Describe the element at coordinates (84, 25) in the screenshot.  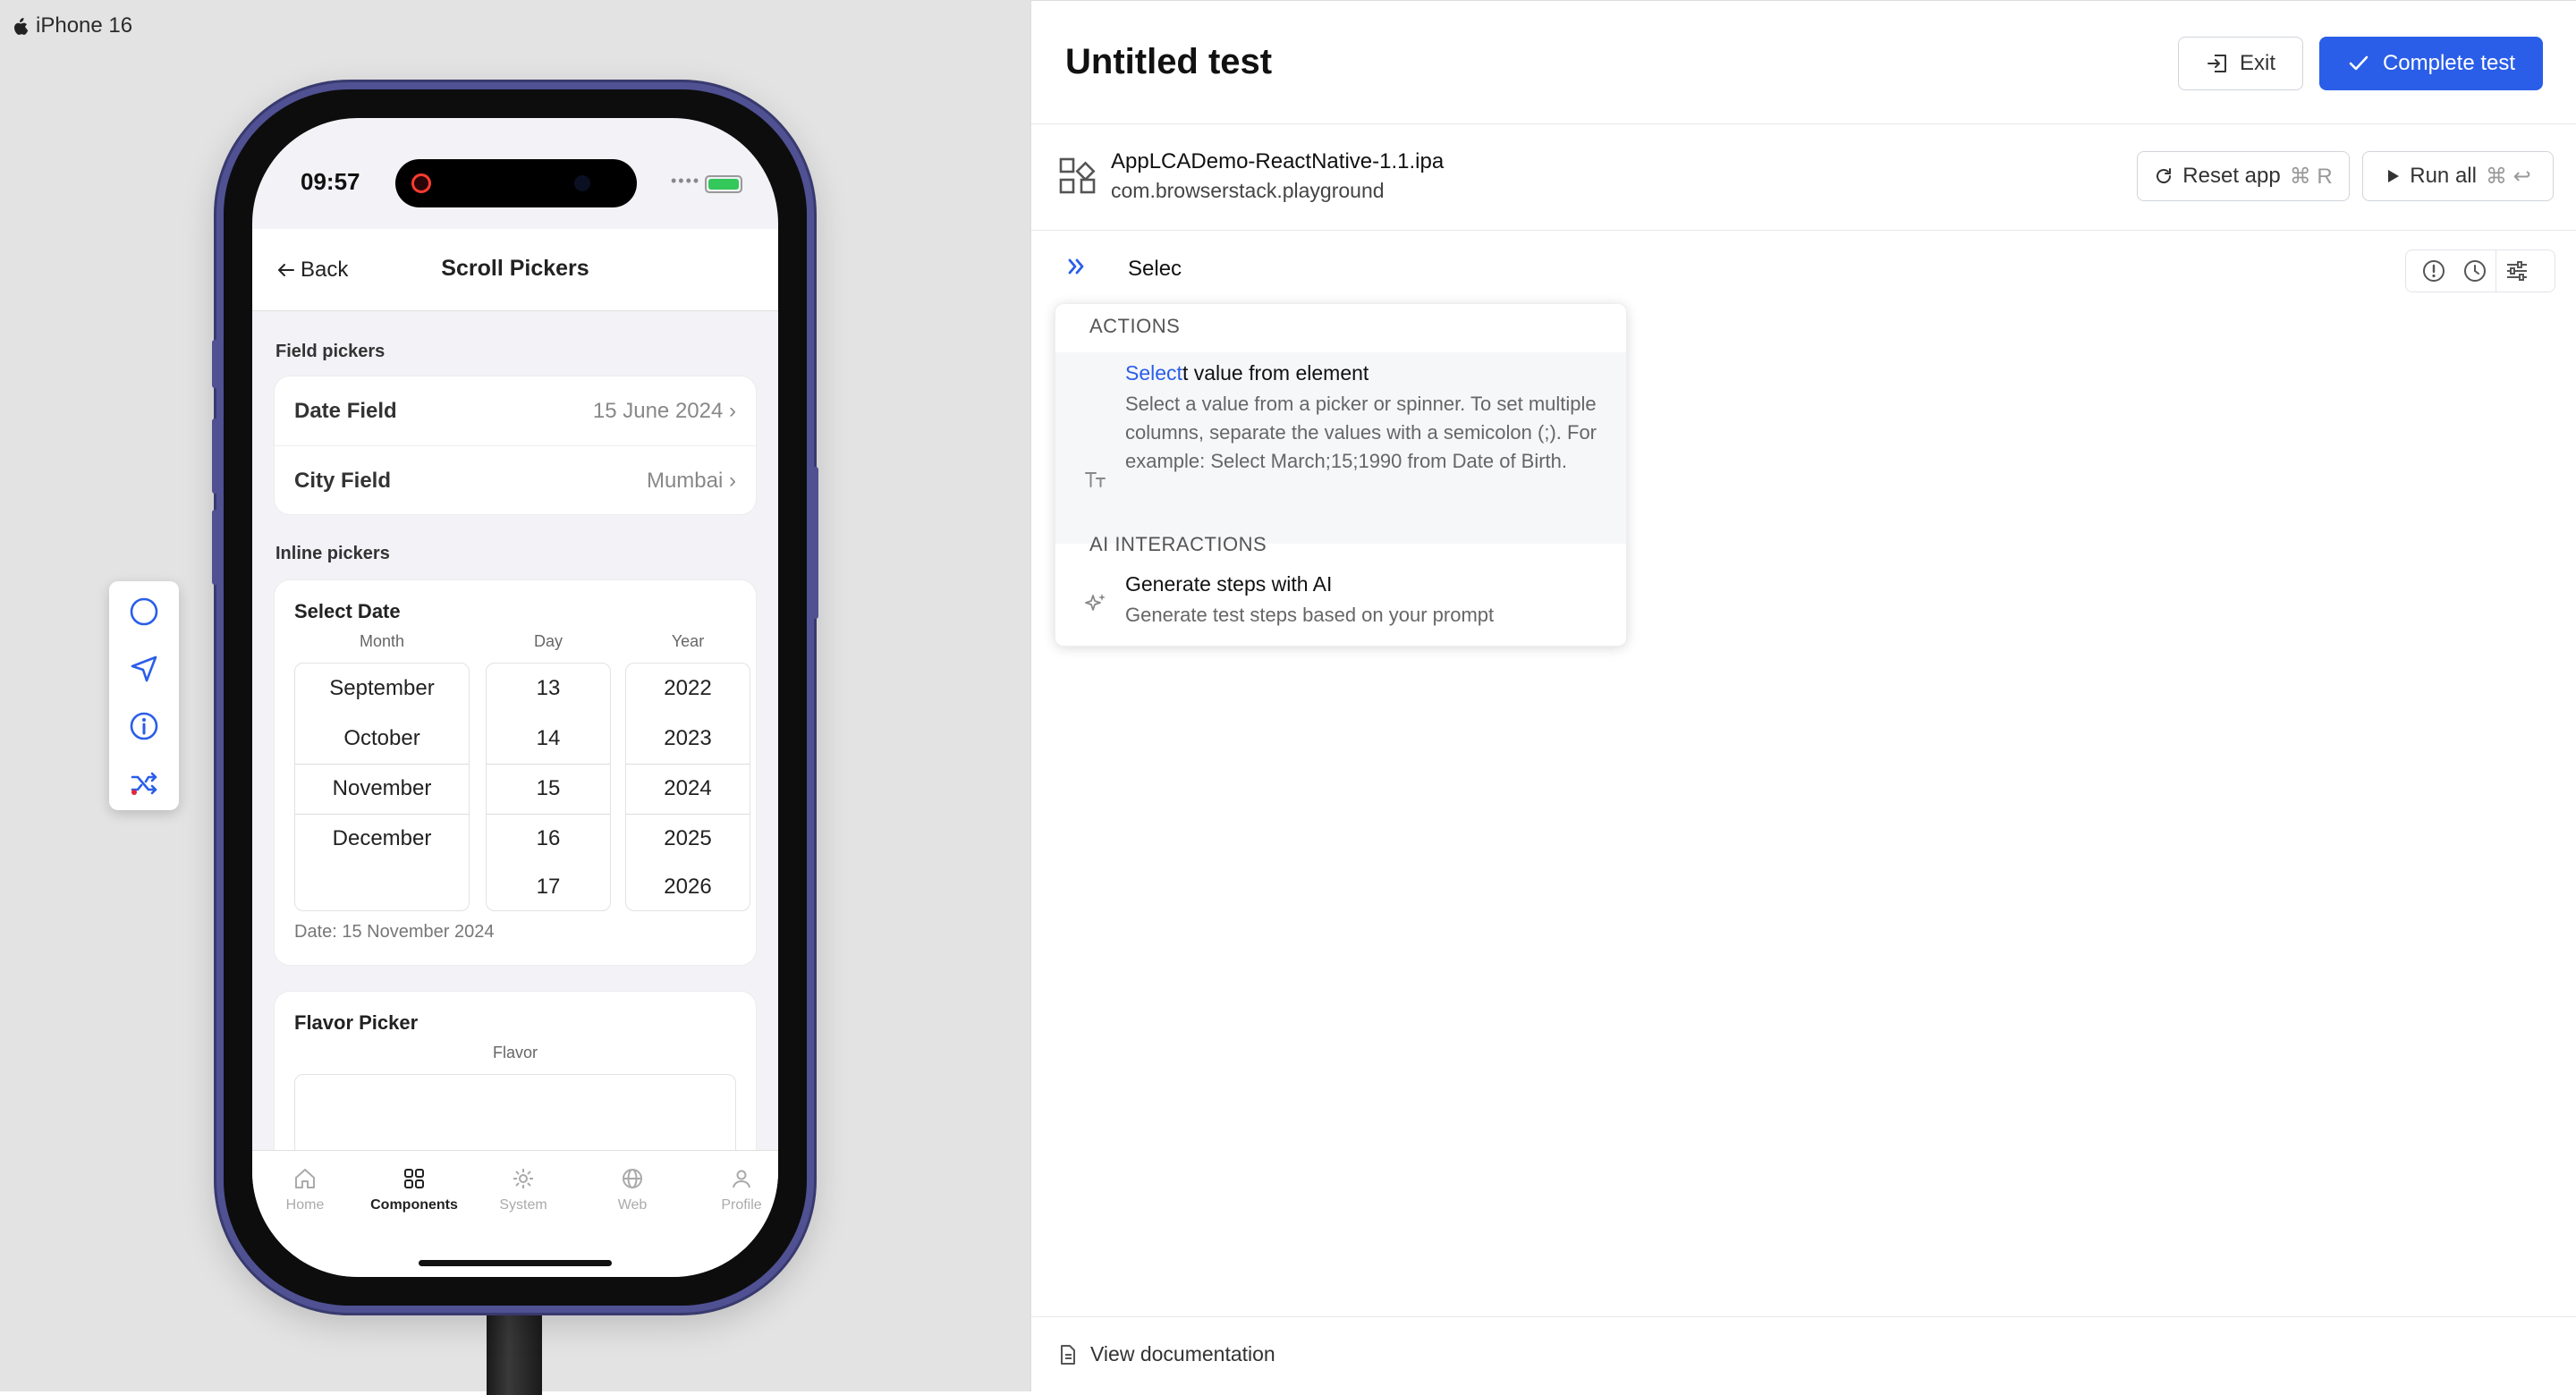
I see `device-name: iPhone 16` at that location.